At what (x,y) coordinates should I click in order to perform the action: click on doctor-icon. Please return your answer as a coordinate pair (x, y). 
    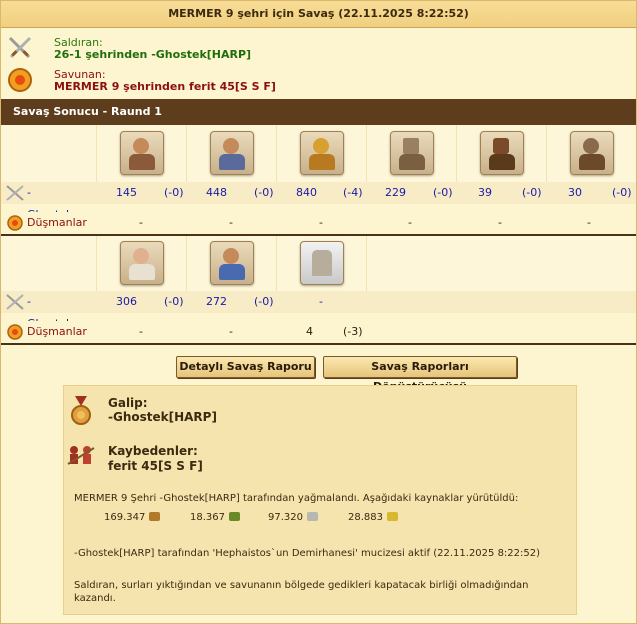
    Looking at the image, I should click on (232, 263).